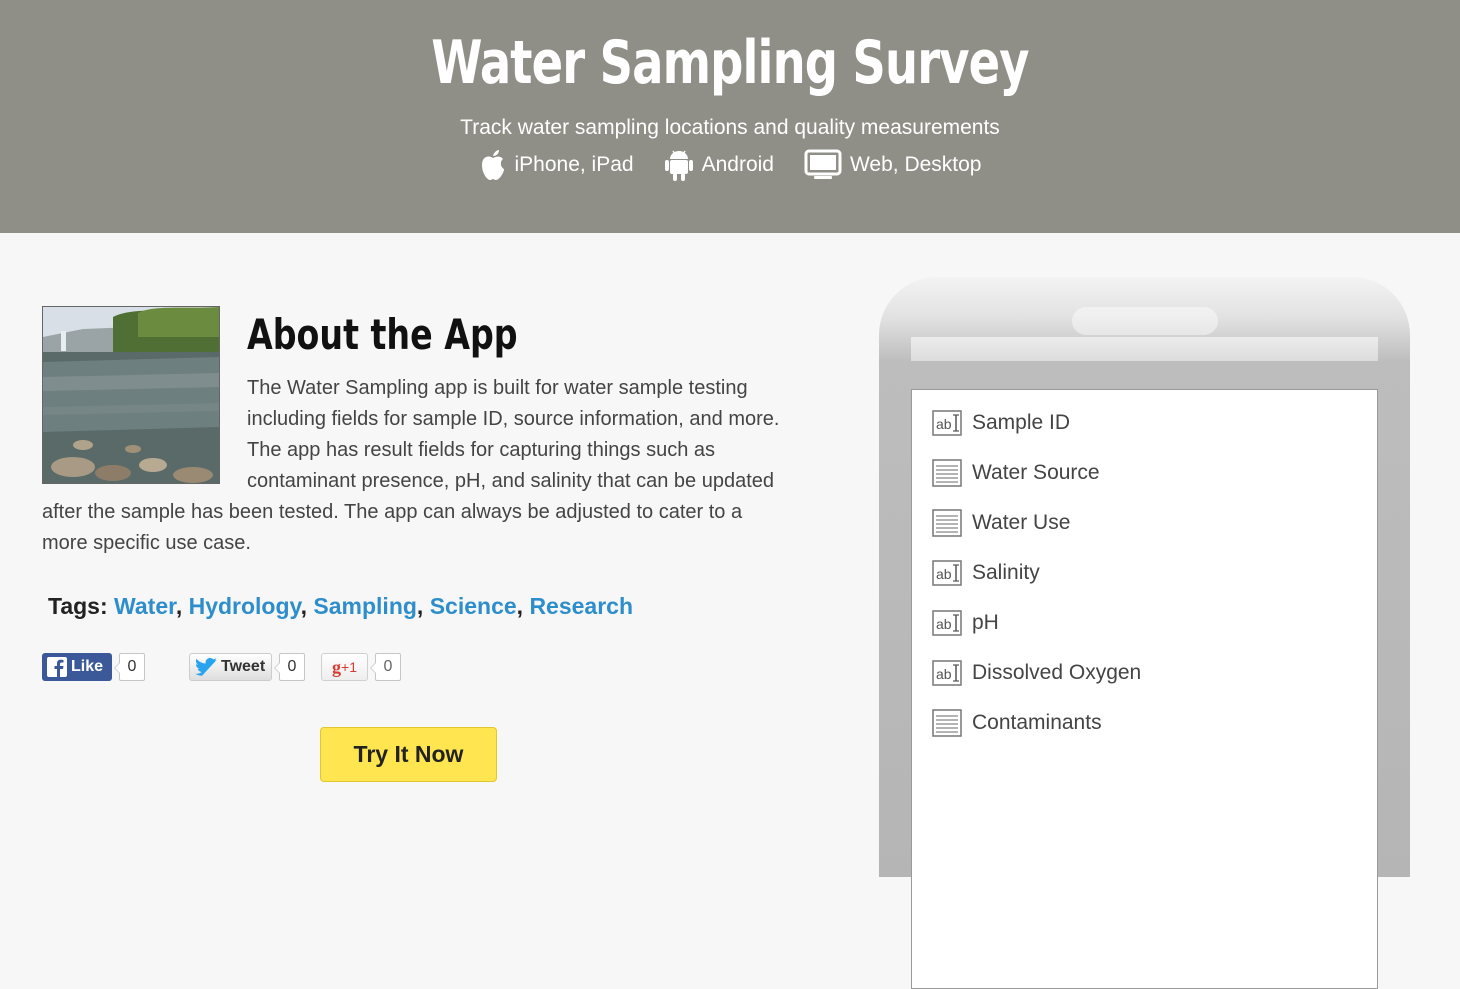  I want to click on tweet-count: 0, so click(289, 667).